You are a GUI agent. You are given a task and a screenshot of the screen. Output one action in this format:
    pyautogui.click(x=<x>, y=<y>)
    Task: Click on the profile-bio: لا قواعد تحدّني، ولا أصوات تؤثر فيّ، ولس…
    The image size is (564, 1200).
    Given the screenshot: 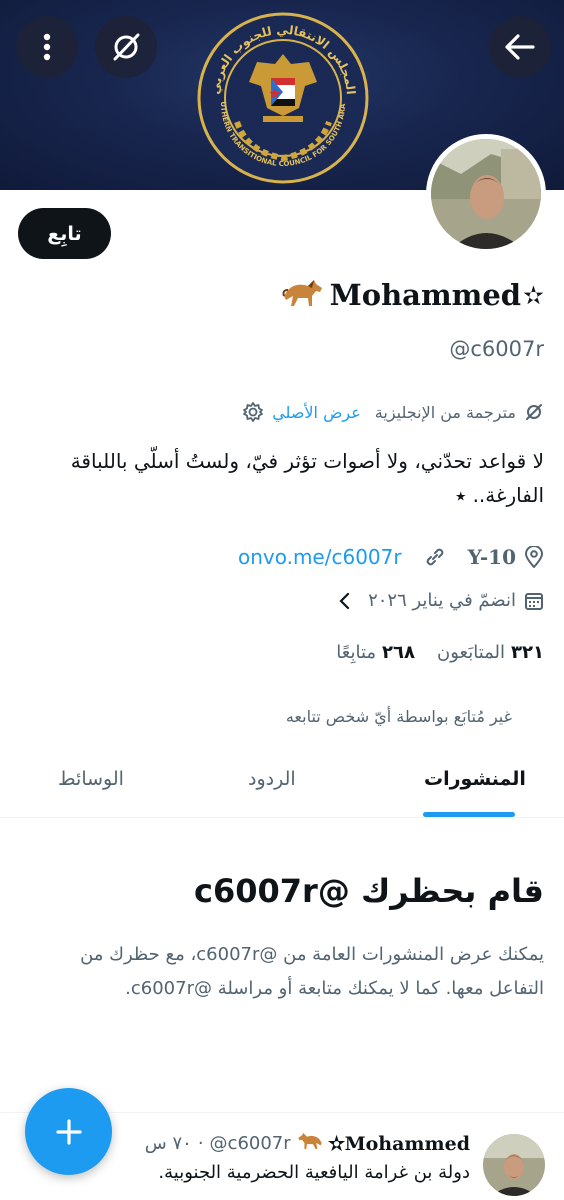 What is the action you would take?
    pyautogui.click(x=307, y=478)
    